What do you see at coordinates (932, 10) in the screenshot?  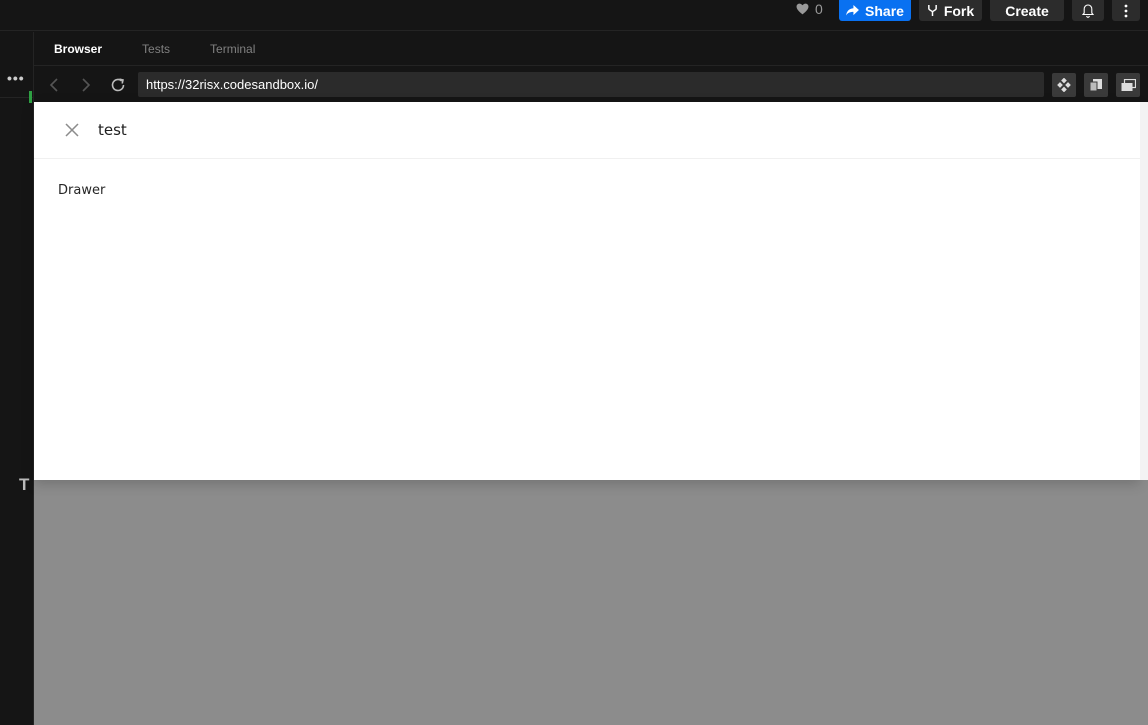 I see `fork-icon` at bounding box center [932, 10].